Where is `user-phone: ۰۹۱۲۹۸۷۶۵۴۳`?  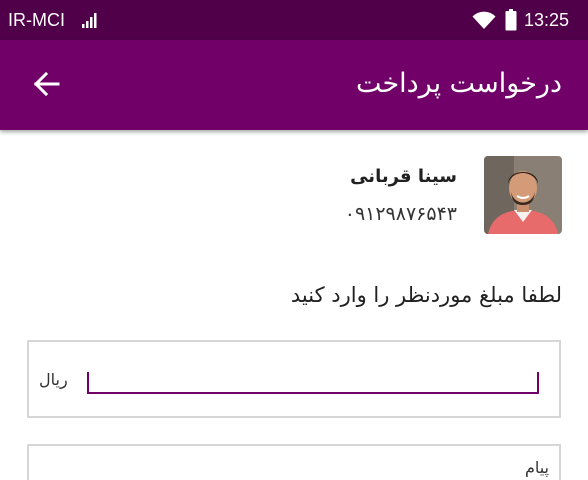 user-phone: ۰۹۱۲۹۸۷۶۵۴۳ is located at coordinates (400, 214).